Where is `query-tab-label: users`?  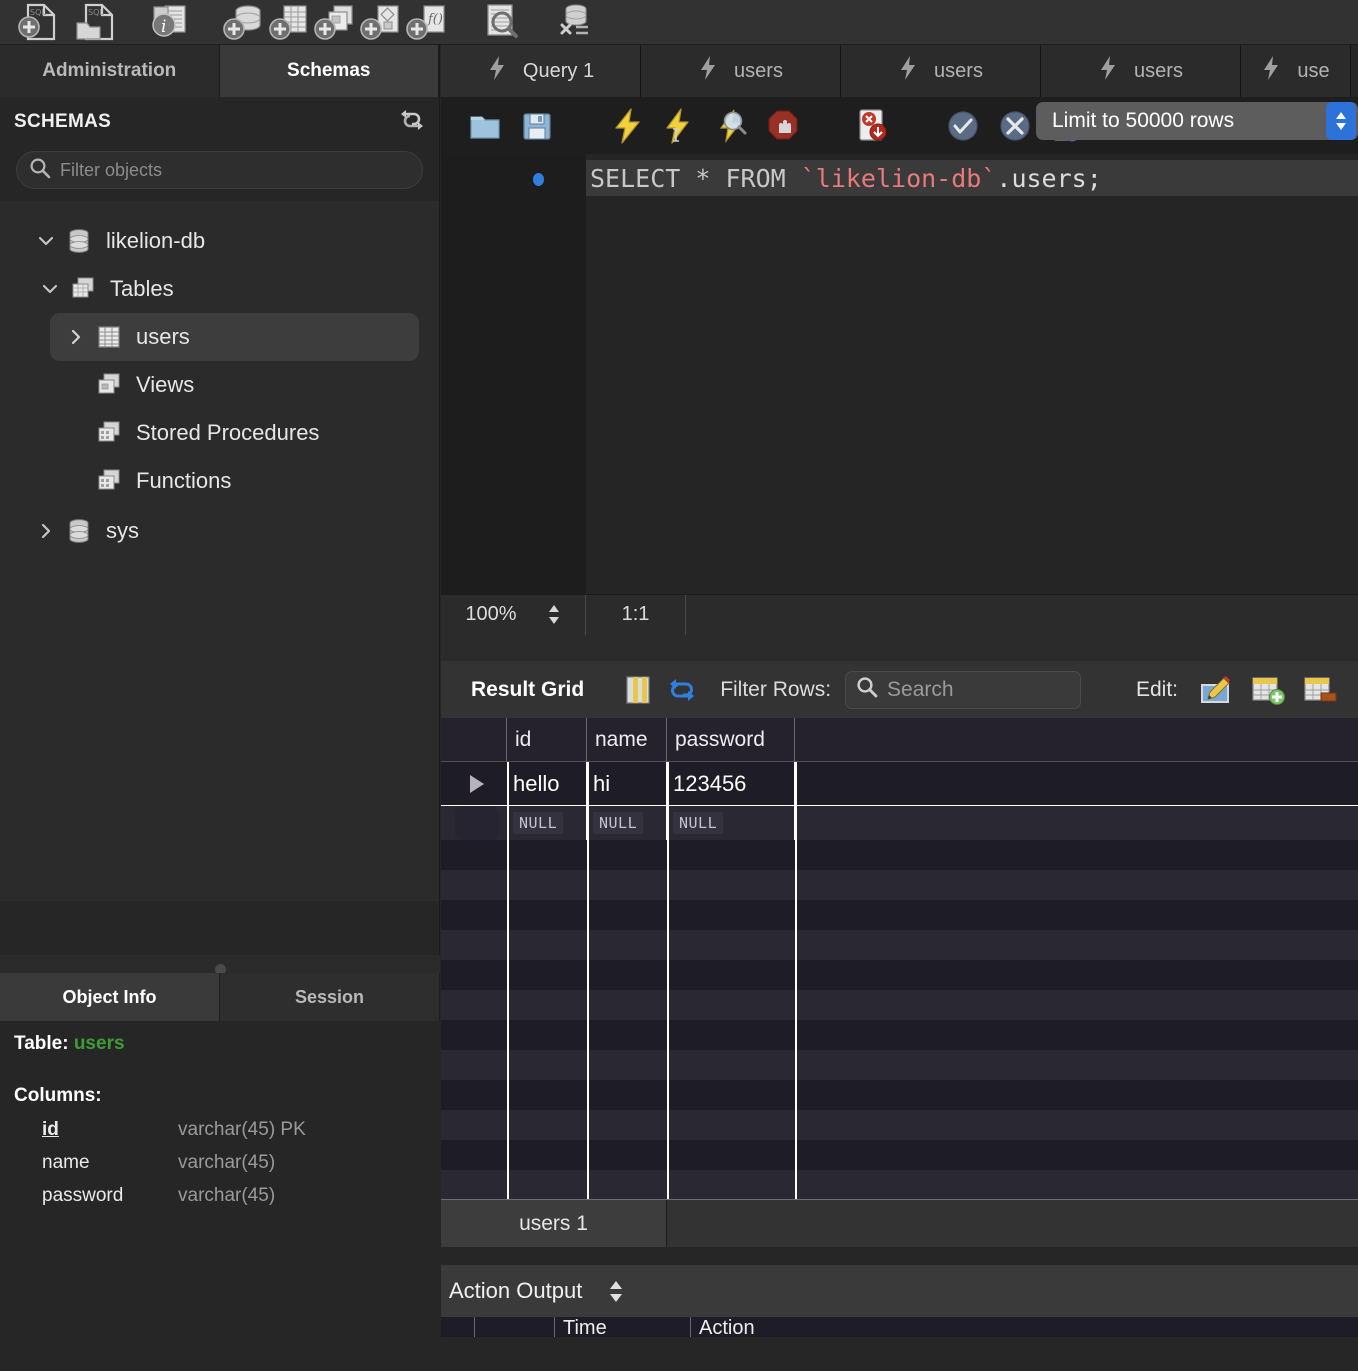 query-tab-label: users is located at coordinates (958, 70).